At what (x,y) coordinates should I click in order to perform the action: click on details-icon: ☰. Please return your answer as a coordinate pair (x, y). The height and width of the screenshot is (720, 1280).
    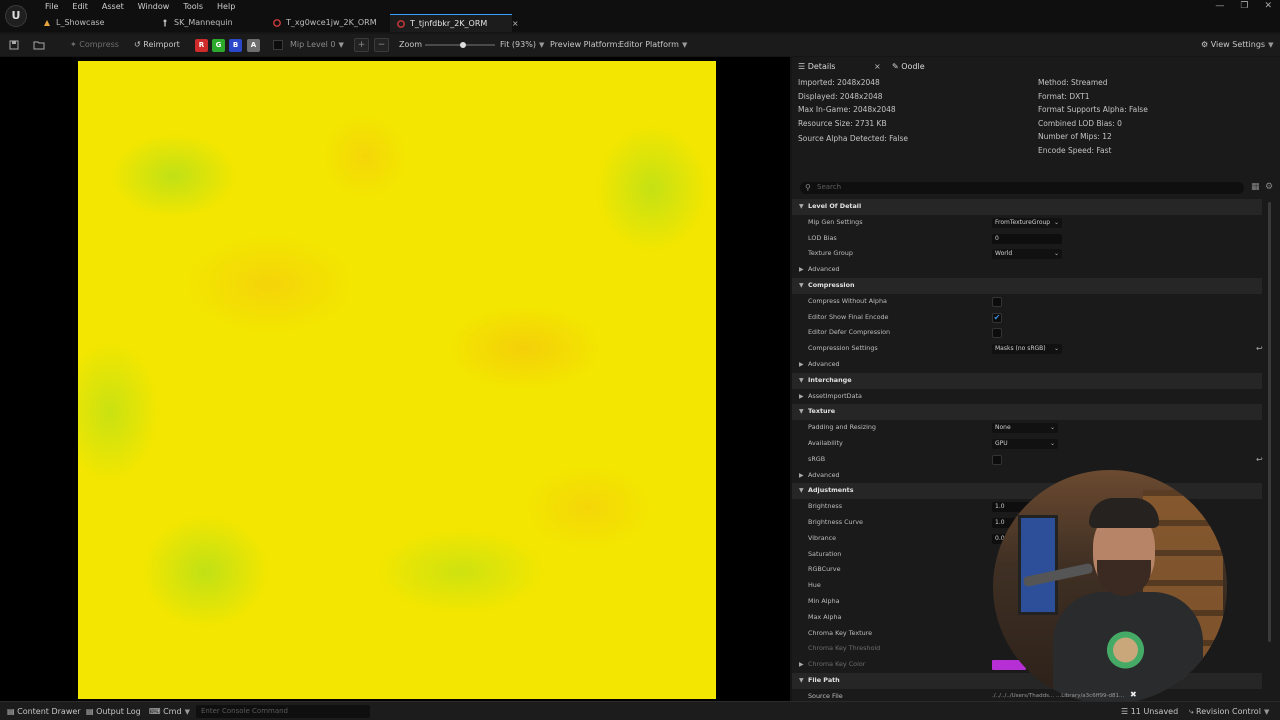
    Looking at the image, I should click on (802, 66).